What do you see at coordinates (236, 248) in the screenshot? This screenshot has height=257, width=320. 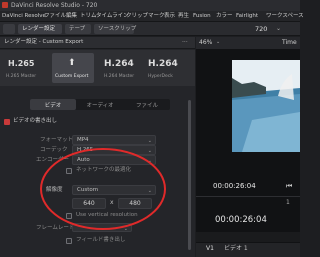 I see `track-name: ビデオ 1` at bounding box center [236, 248].